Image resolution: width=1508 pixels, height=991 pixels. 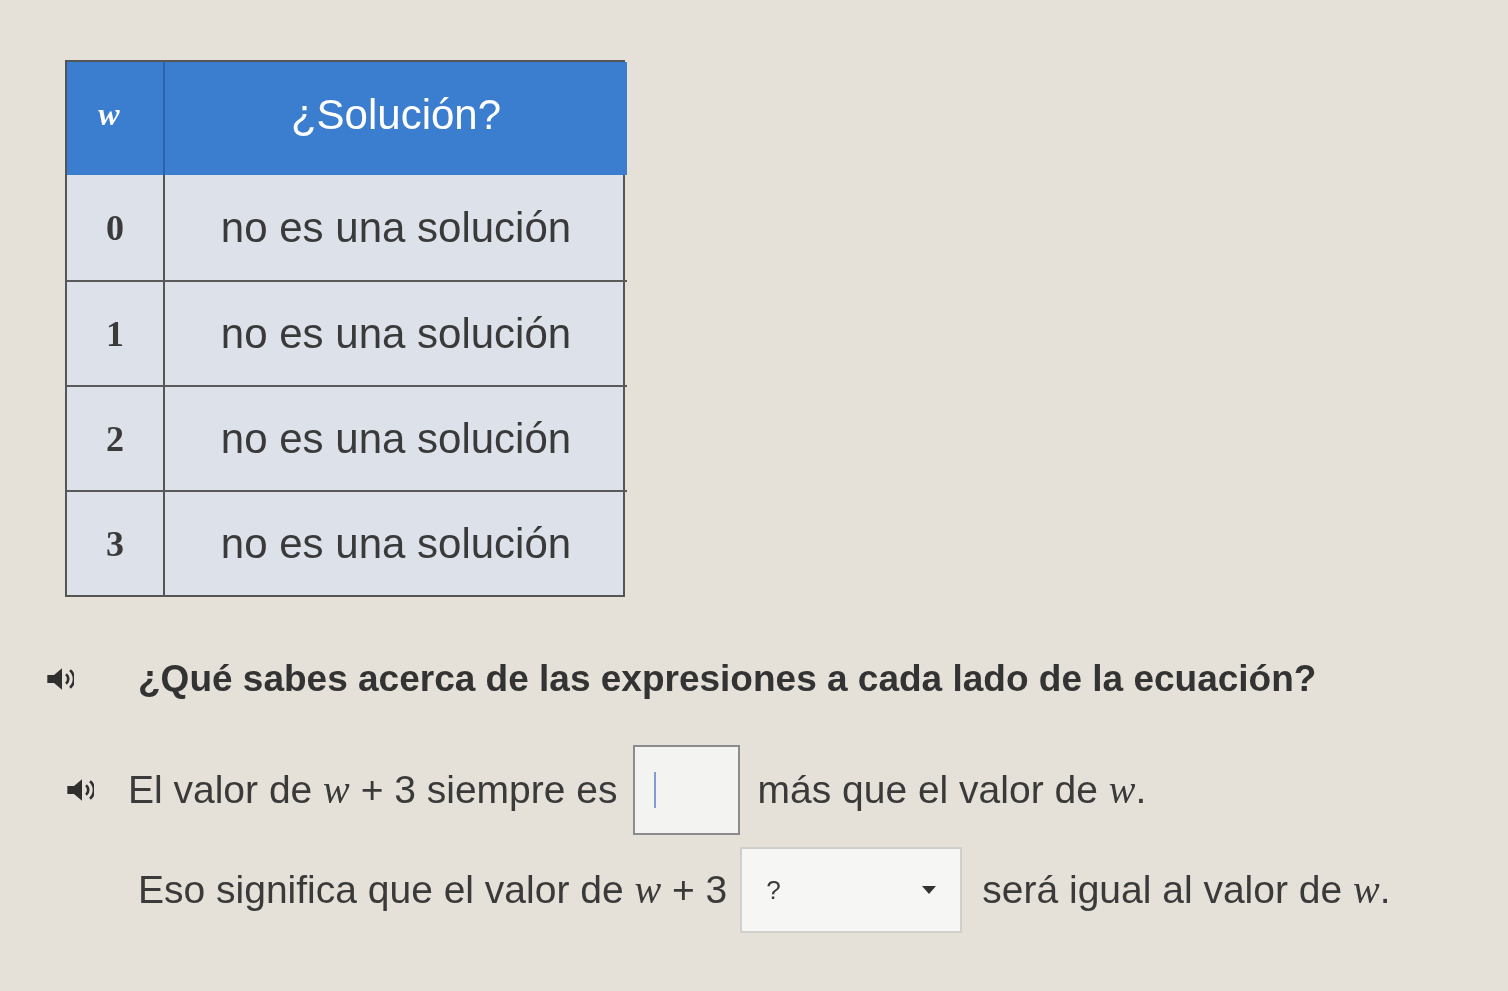 What do you see at coordinates (116, 332) in the screenshot?
I see `table-cell: 1` at bounding box center [116, 332].